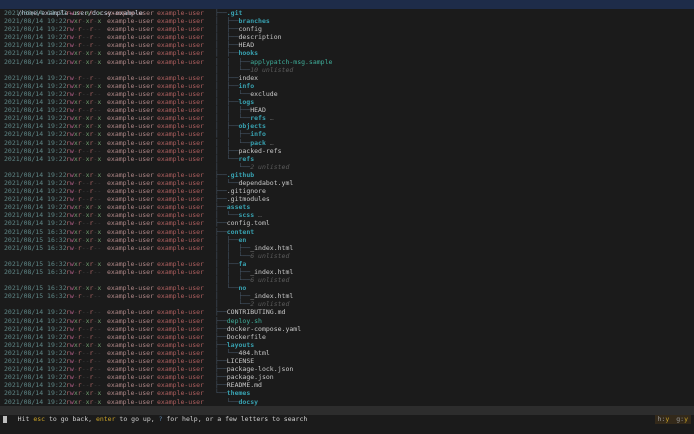  What do you see at coordinates (233, 110) in the screenshot?
I see `tree-branch-lines: │ │ ├──` at bounding box center [233, 110].